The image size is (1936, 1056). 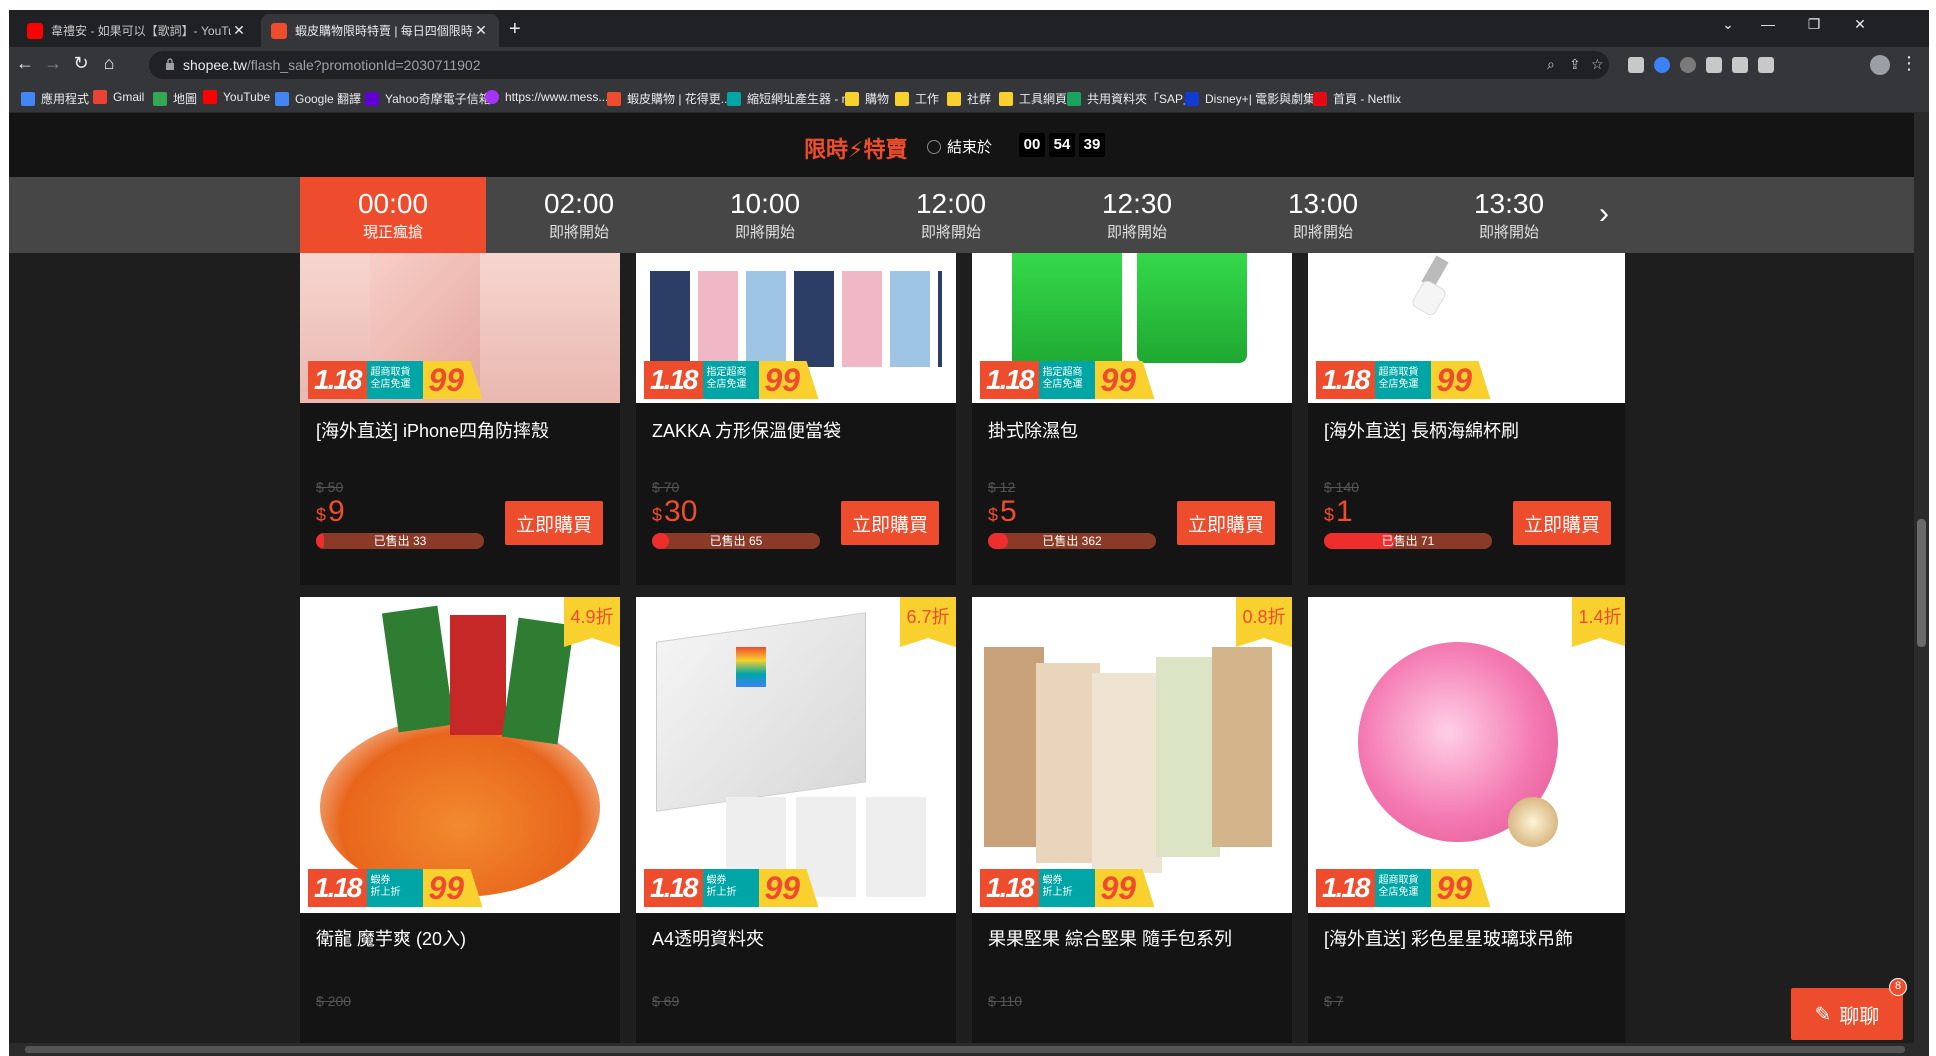 I want to click on bookmark-item: Google 翻譯, so click(x=318, y=98).